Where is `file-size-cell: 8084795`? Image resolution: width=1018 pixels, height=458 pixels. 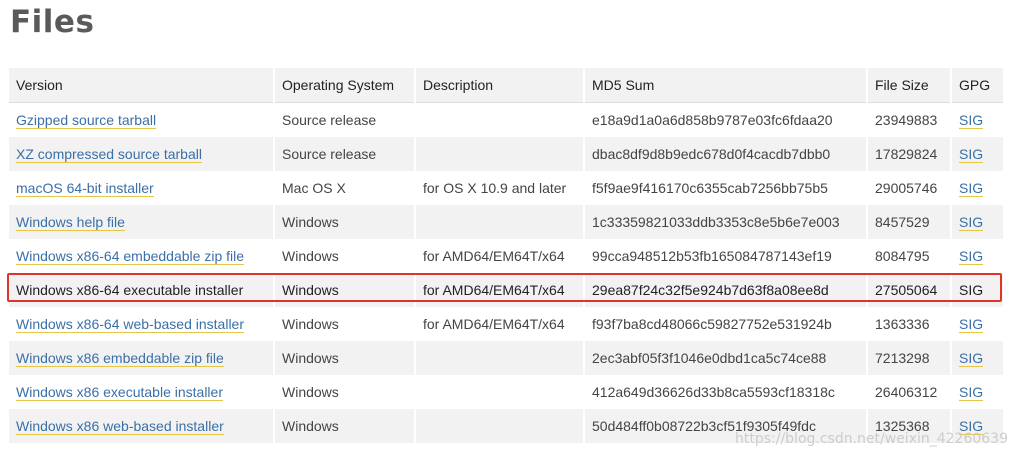 file-size-cell: 8084795 is located at coordinates (909, 256).